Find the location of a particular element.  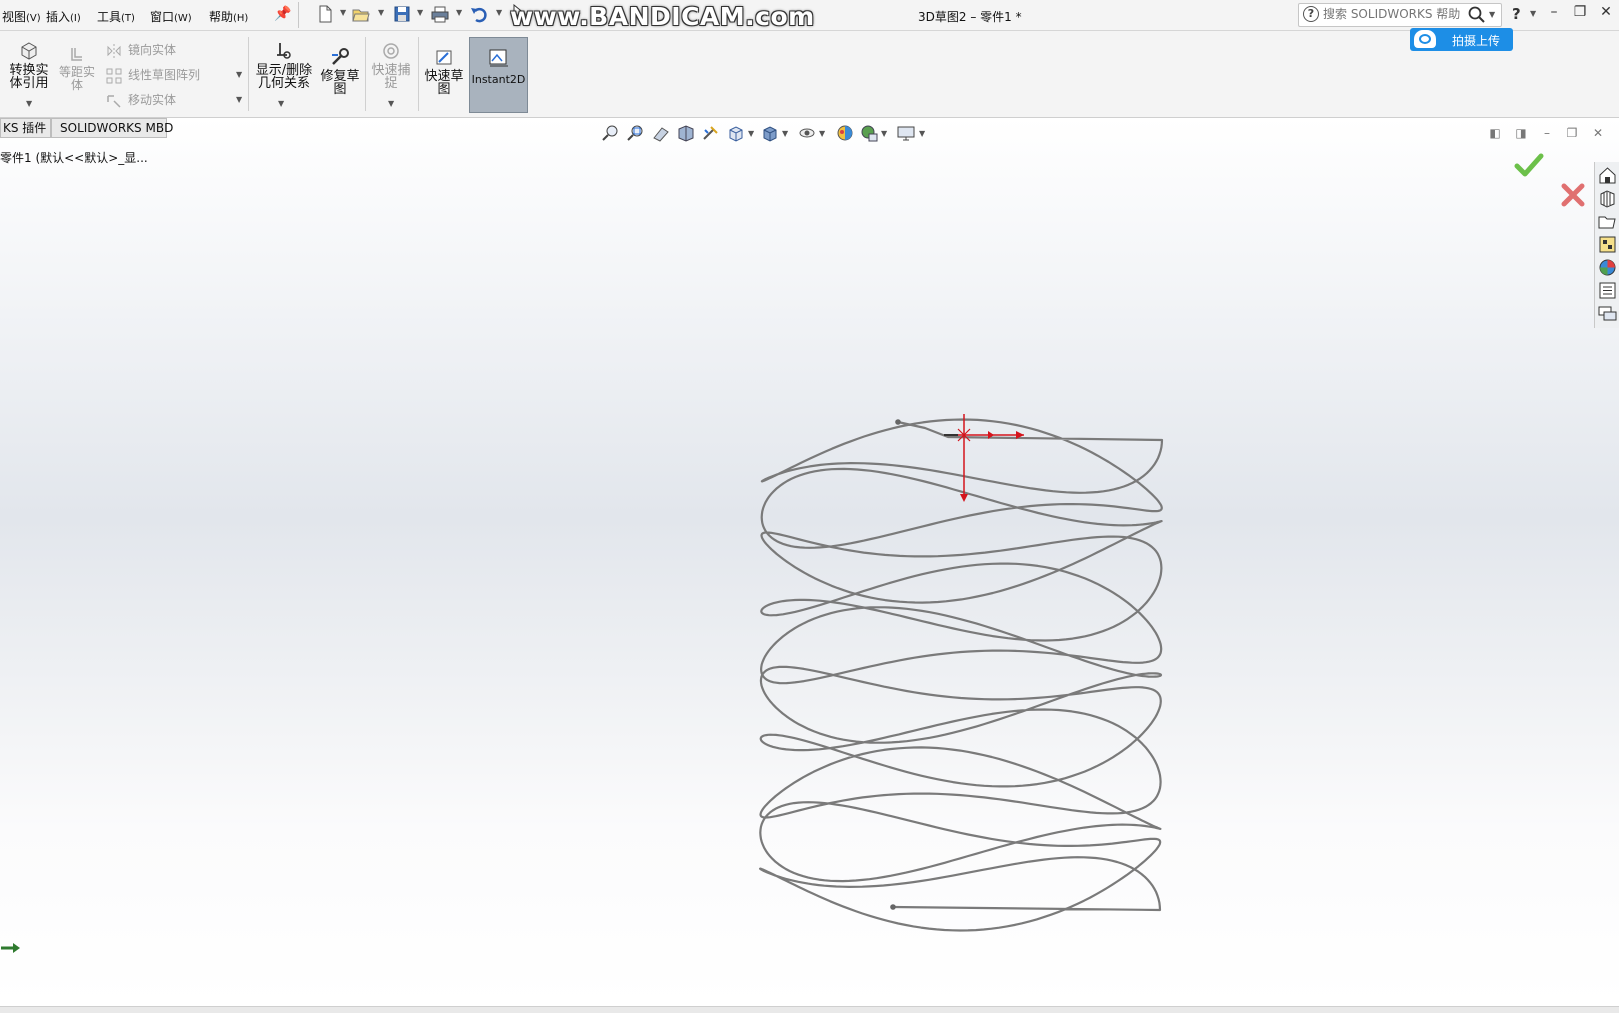

3d-sketch-spline is located at coordinates (961, 675).